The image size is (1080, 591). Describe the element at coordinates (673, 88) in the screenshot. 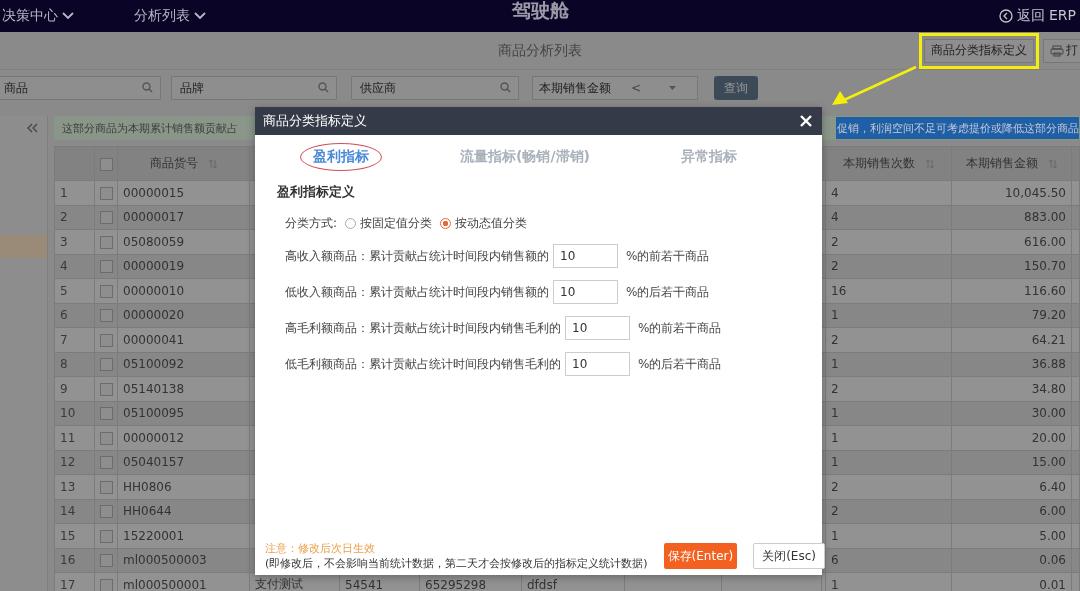

I see `caret-icon` at that location.